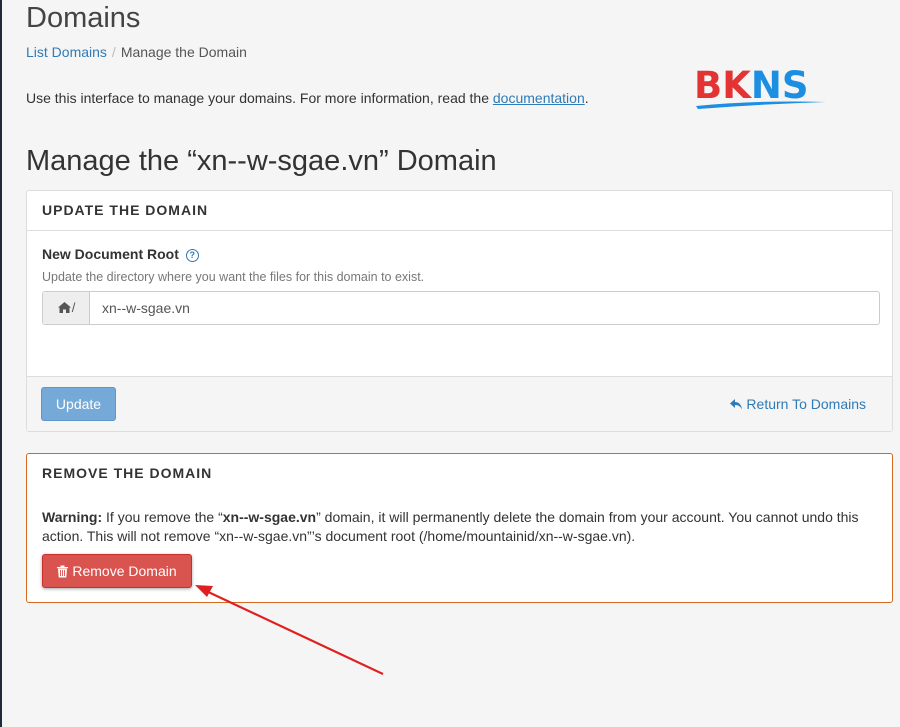 The height and width of the screenshot is (727, 900). What do you see at coordinates (72, 517) in the screenshot?
I see `warning-label: Warning:` at bounding box center [72, 517].